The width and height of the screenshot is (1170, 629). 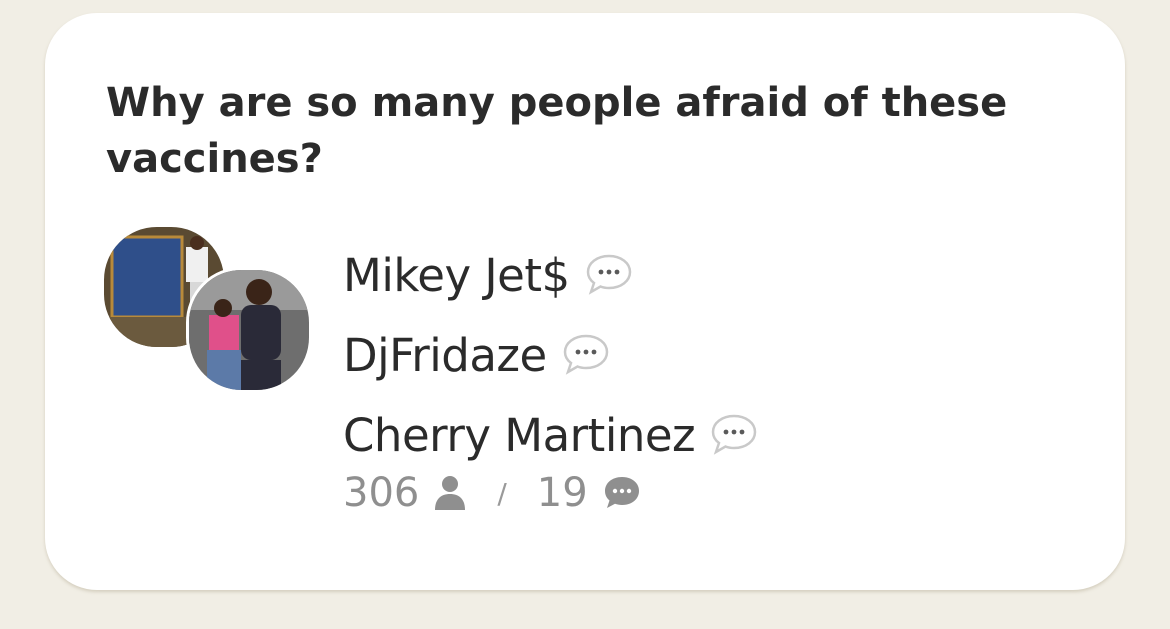 I want to click on chat-bubble-icon, so click(x=622, y=493).